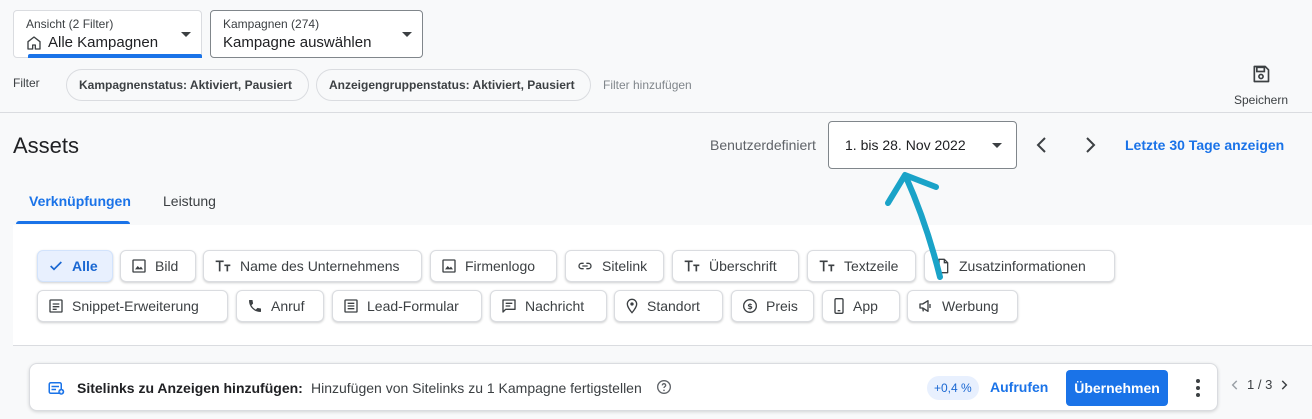  I want to click on asset-type-business-name: Name des Unternehmens, so click(312, 266).